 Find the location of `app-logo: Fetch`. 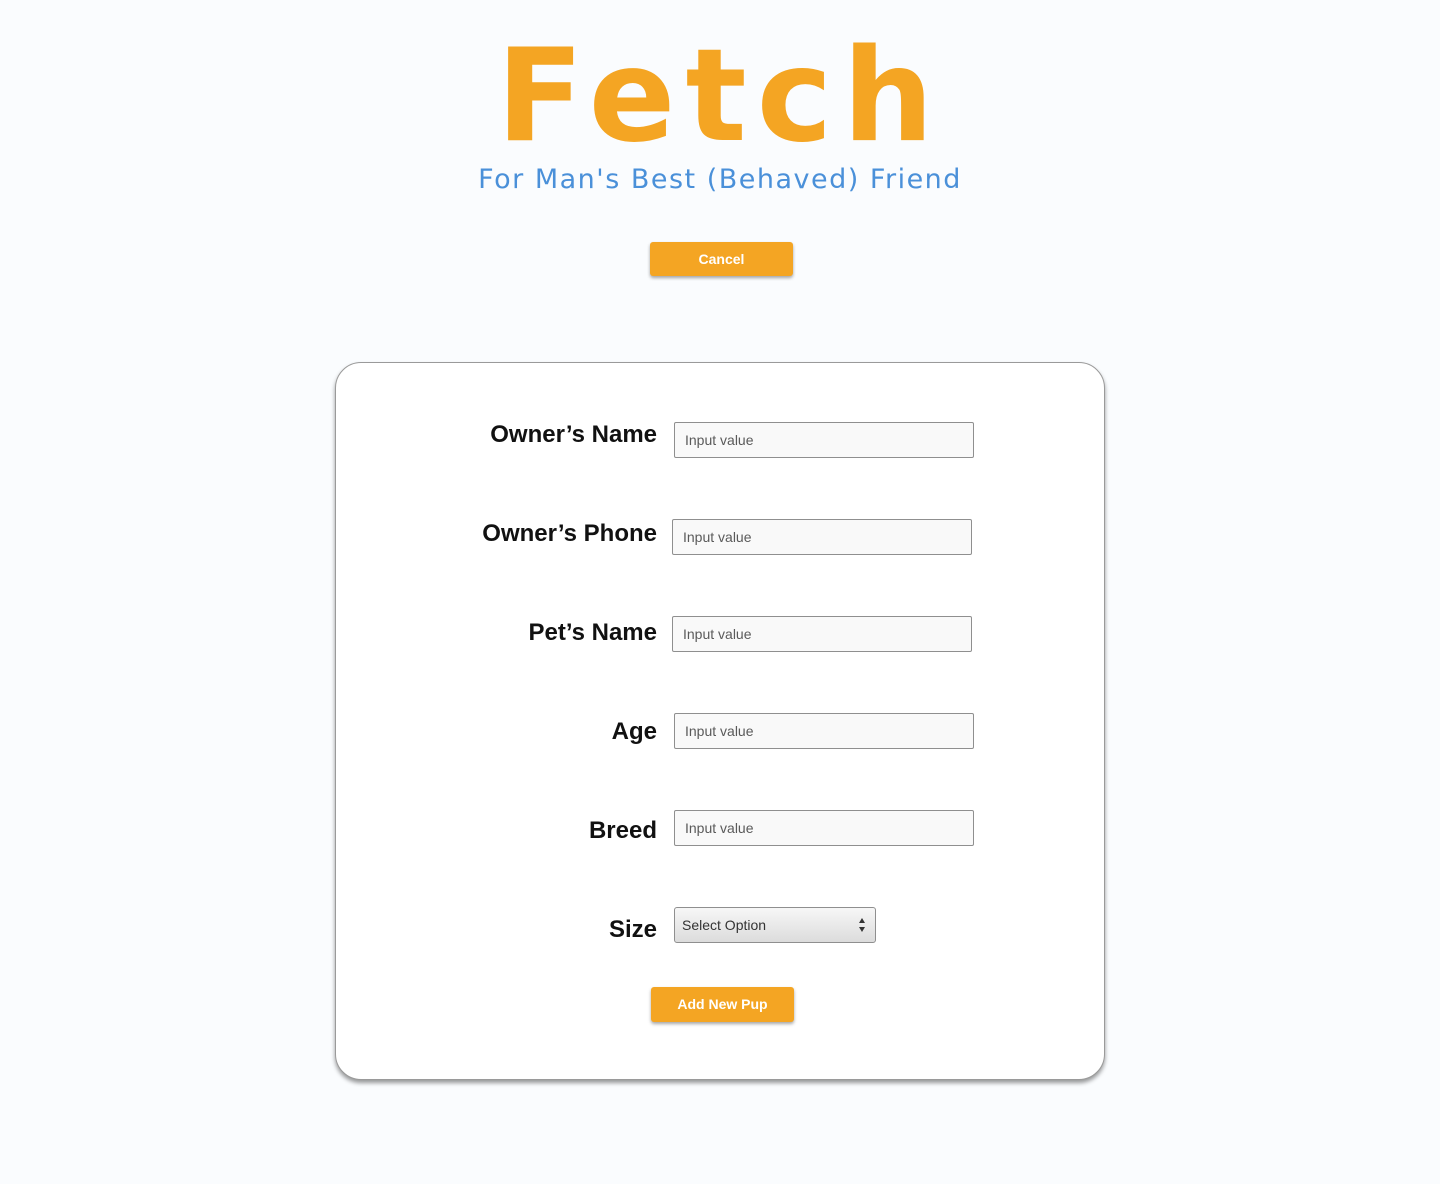

app-logo: Fetch is located at coordinates (720, 96).